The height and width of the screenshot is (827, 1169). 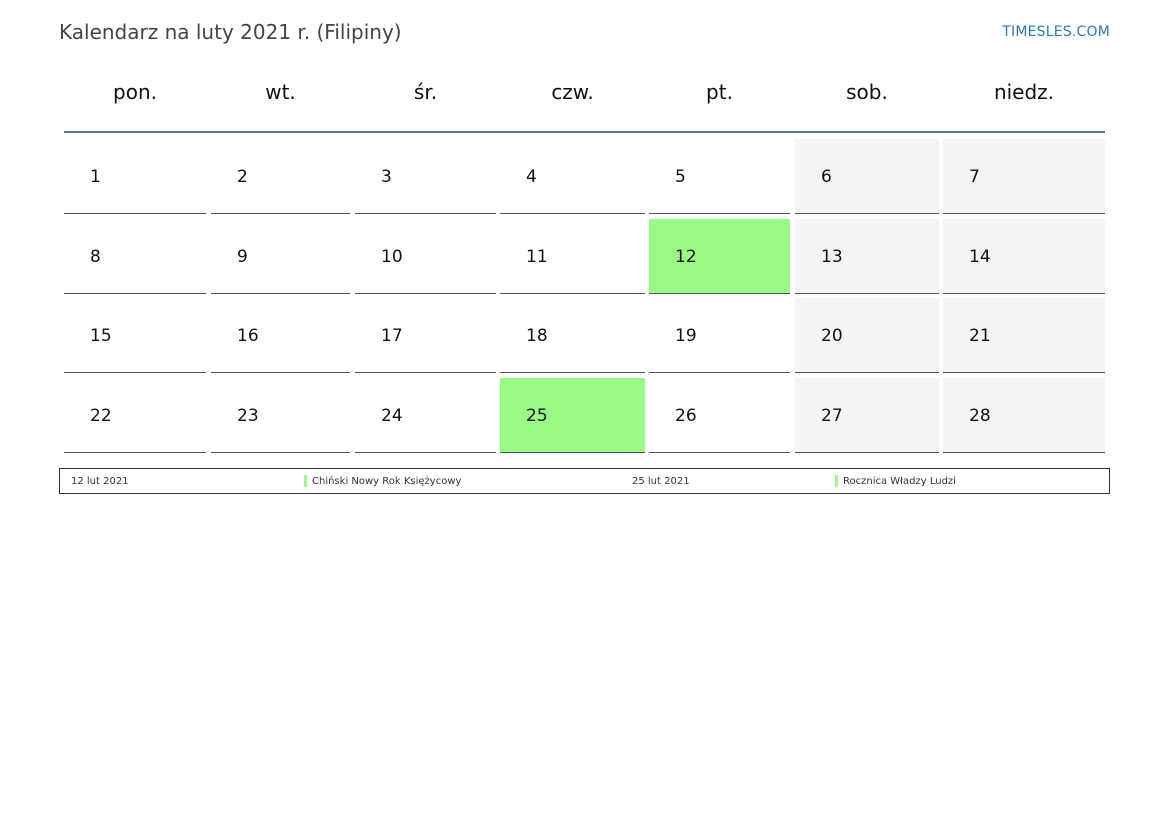 I want to click on day-number: 5, so click(x=680, y=177).